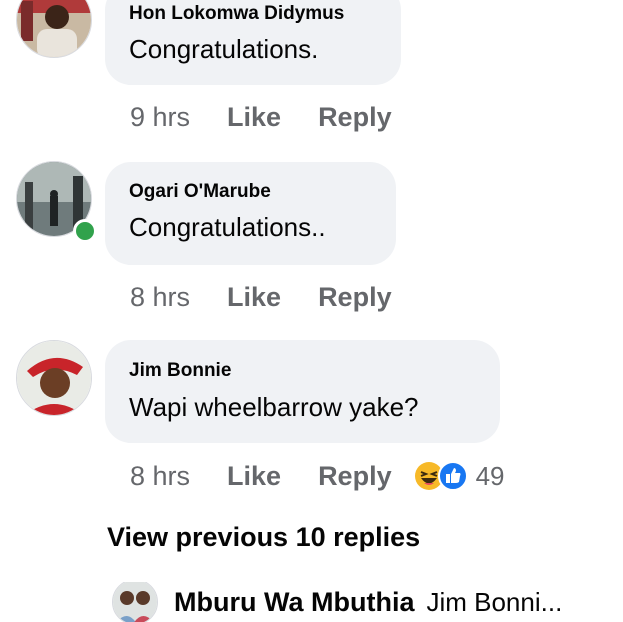 This screenshot has height=622, width=623. I want to click on reactions-summary: 49, so click(459, 476).